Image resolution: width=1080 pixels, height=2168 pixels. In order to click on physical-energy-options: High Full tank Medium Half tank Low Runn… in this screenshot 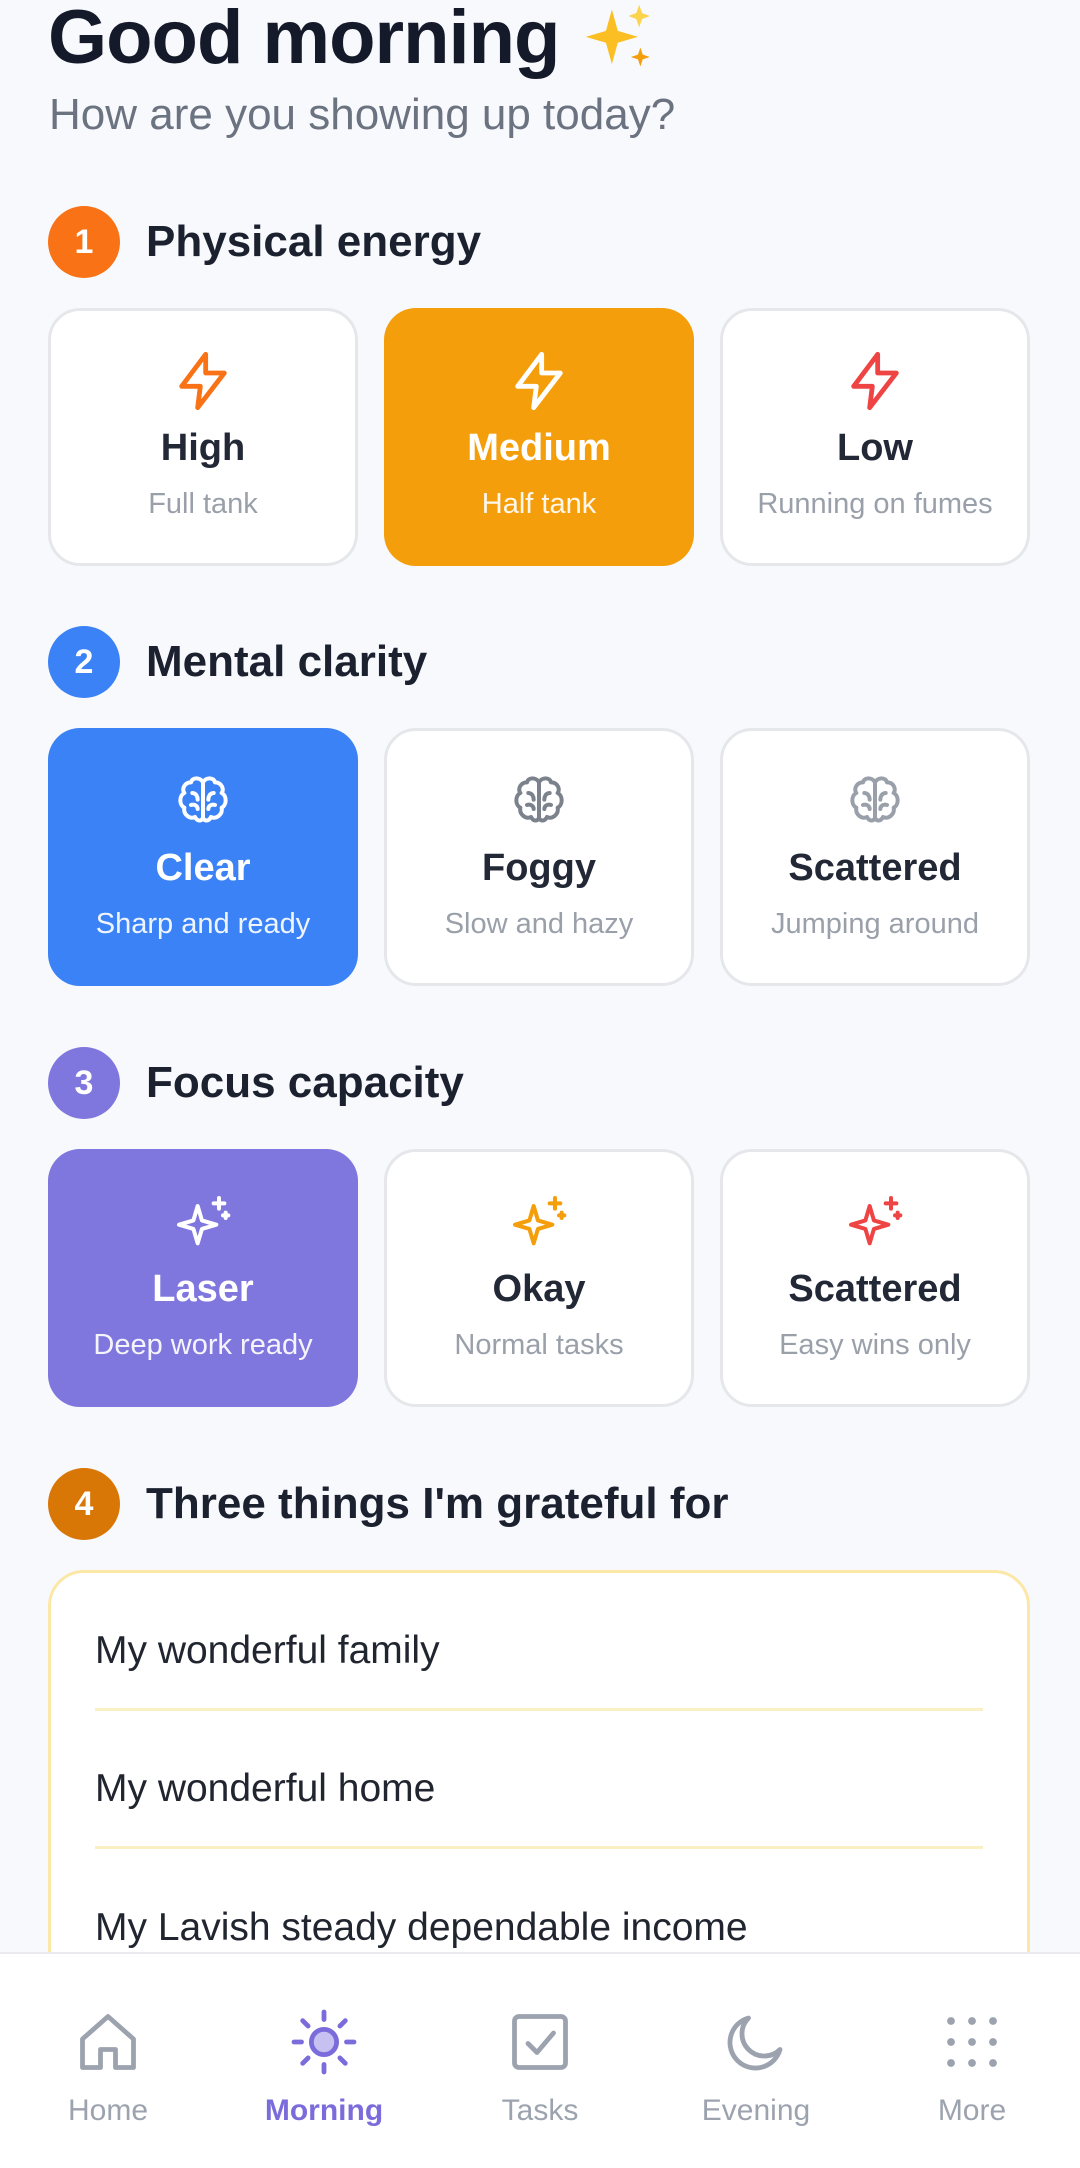, I will do `click(539, 437)`.